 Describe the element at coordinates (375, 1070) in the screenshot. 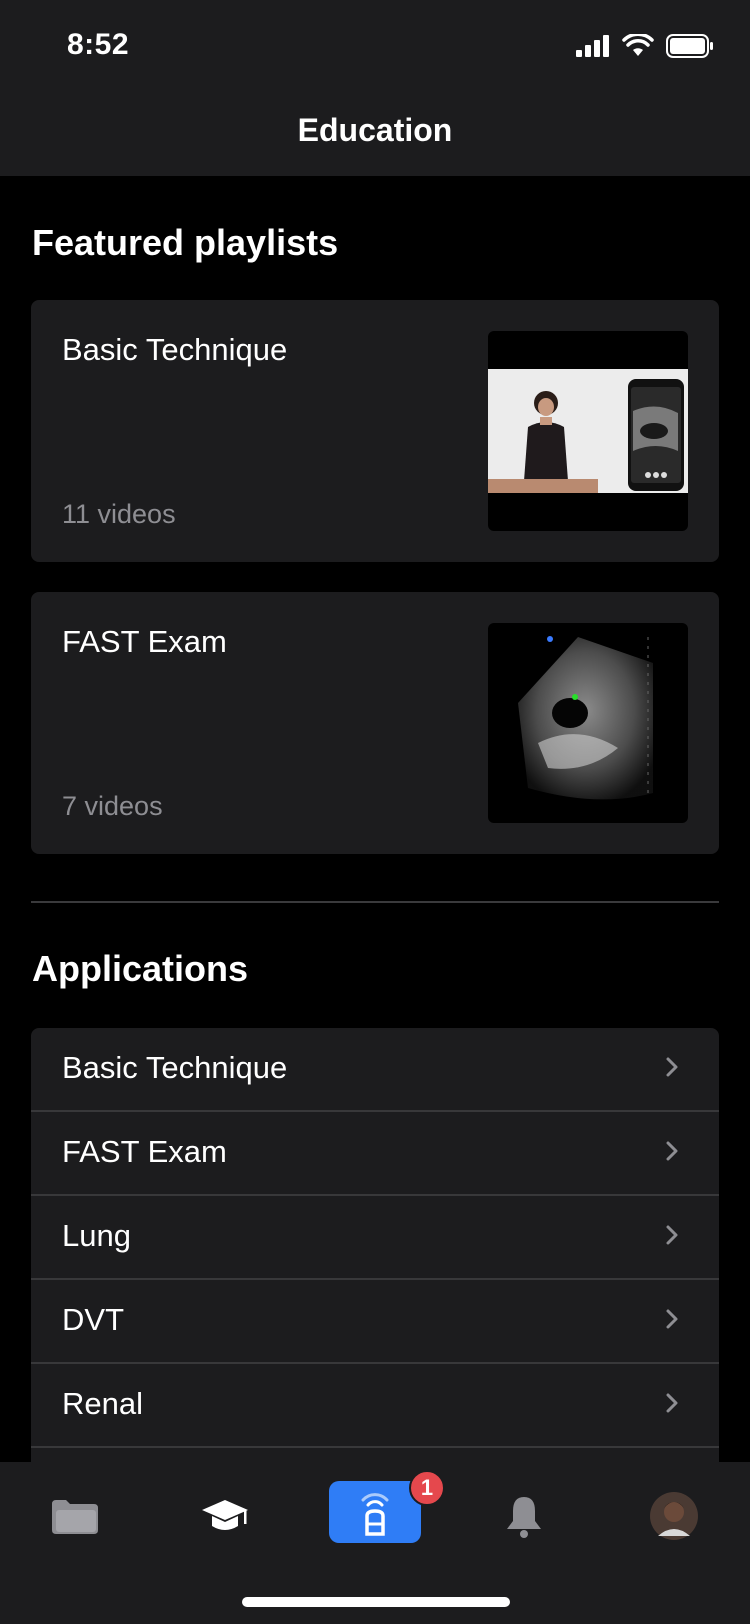

I see `list-item: Basic Technique` at that location.